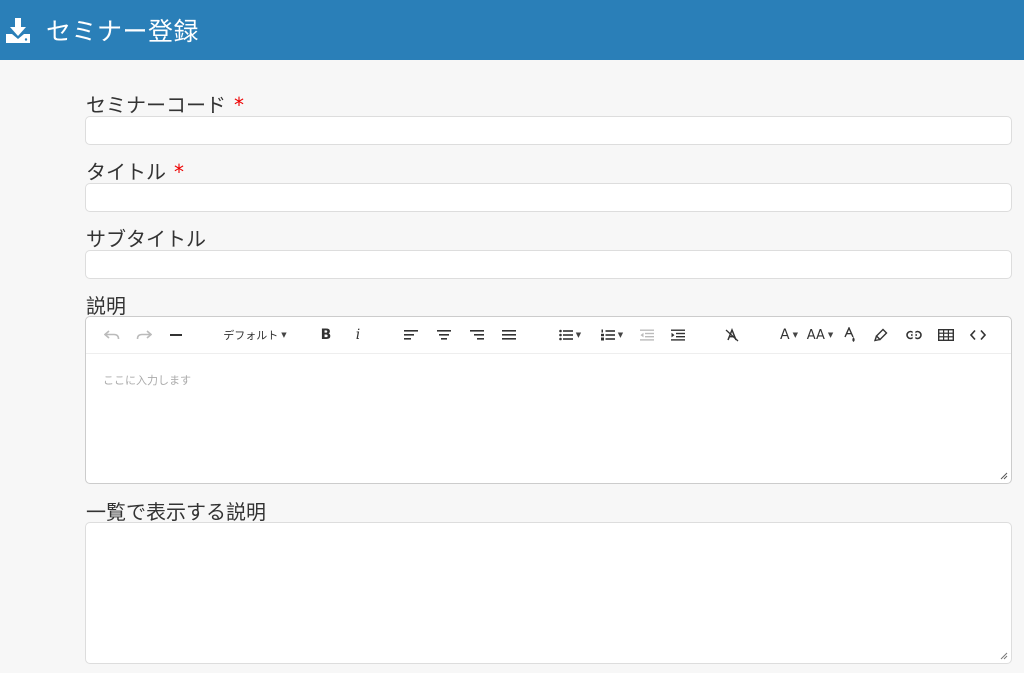 This screenshot has height=673, width=1024. What do you see at coordinates (647, 335) in the screenshot?
I see `outdent-icon` at bounding box center [647, 335].